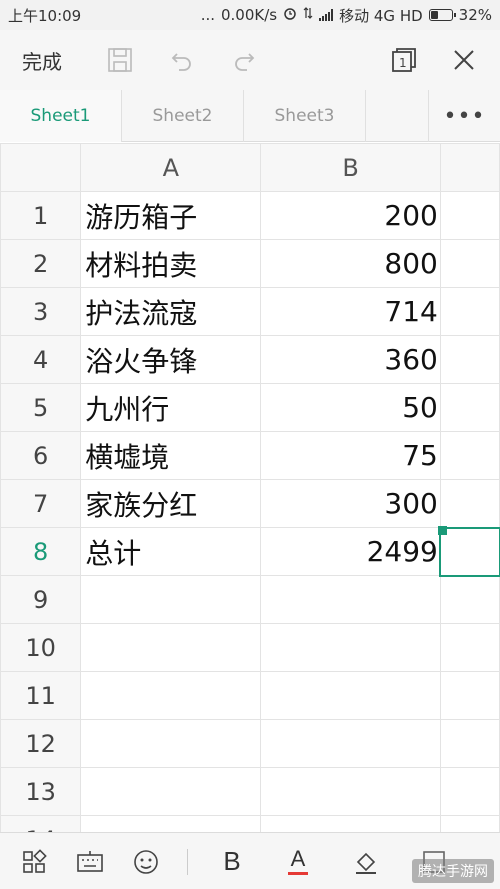 Image resolution: width=500 pixels, height=889 pixels. I want to click on more-menu-button: •••, so click(464, 116).